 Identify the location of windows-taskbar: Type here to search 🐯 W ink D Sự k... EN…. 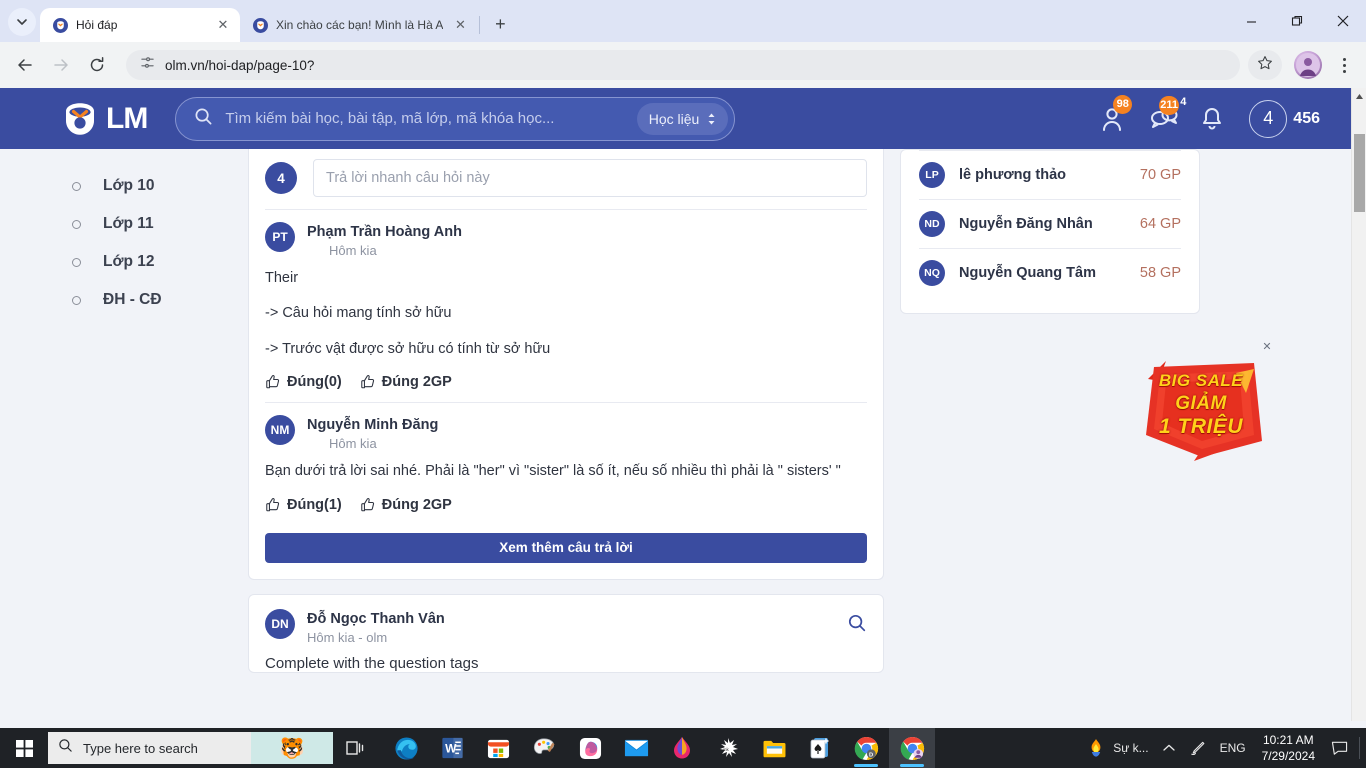
(683, 748).